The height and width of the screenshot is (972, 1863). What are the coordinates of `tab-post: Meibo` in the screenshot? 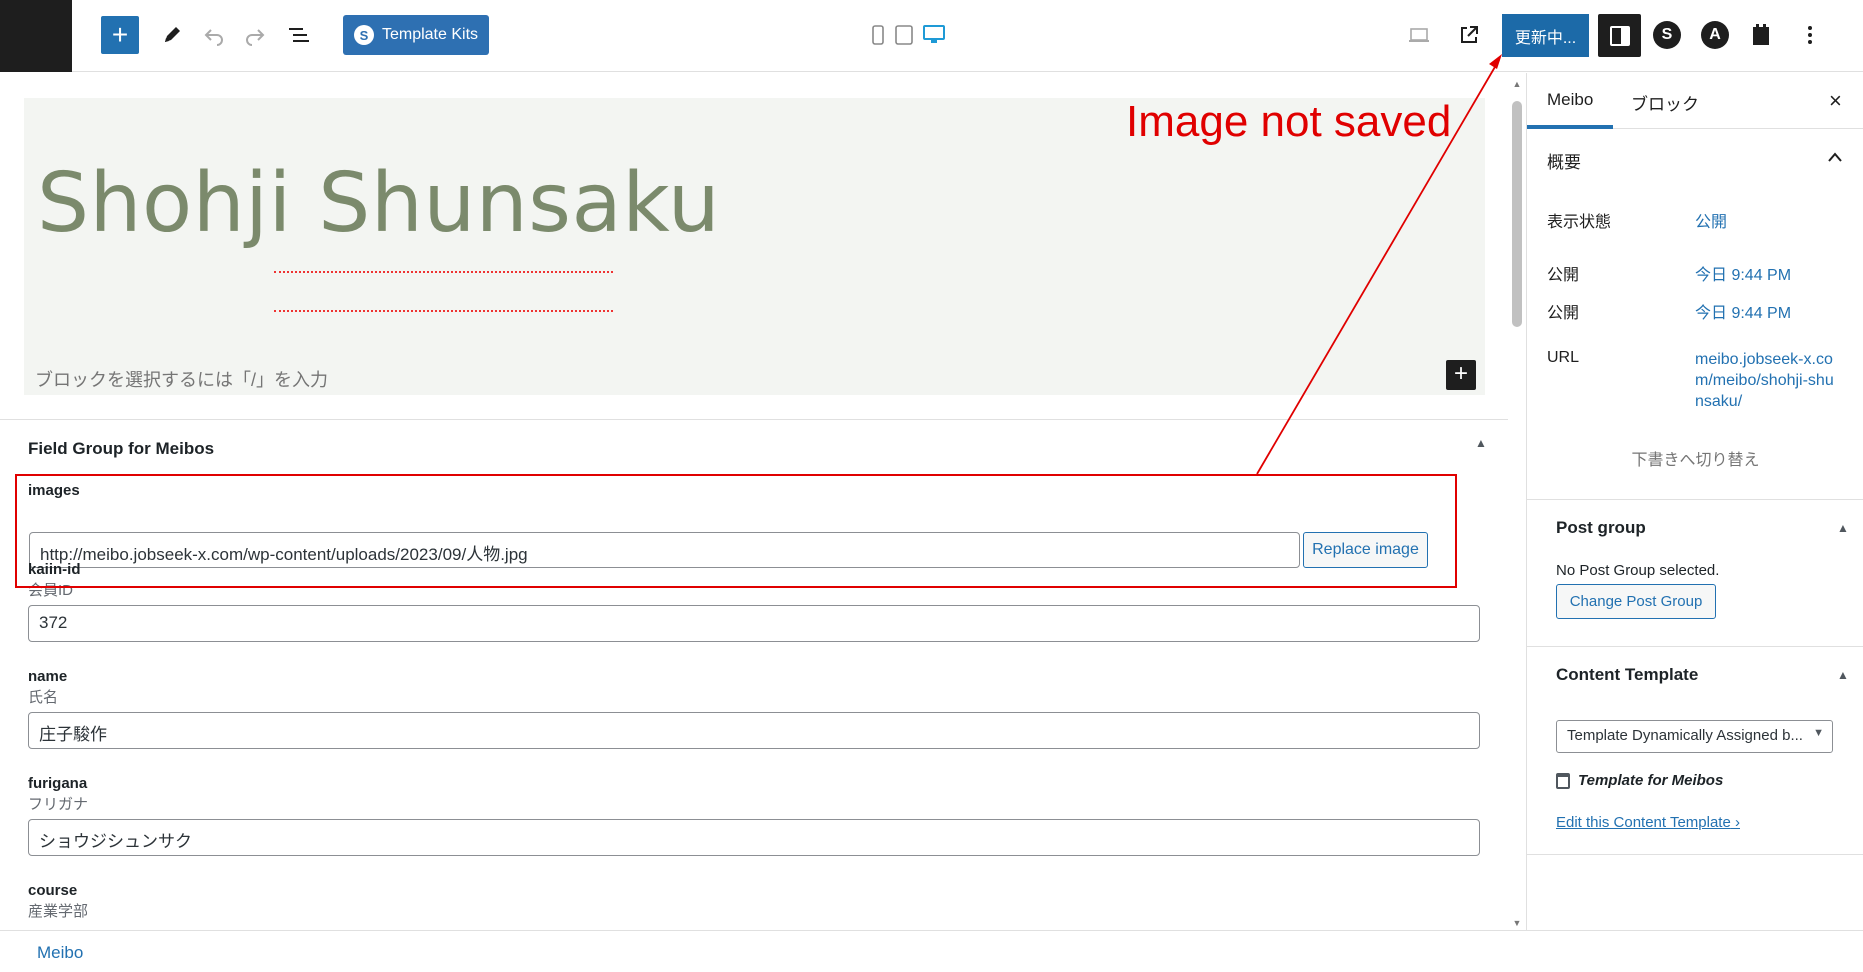 It's located at (1570, 100).